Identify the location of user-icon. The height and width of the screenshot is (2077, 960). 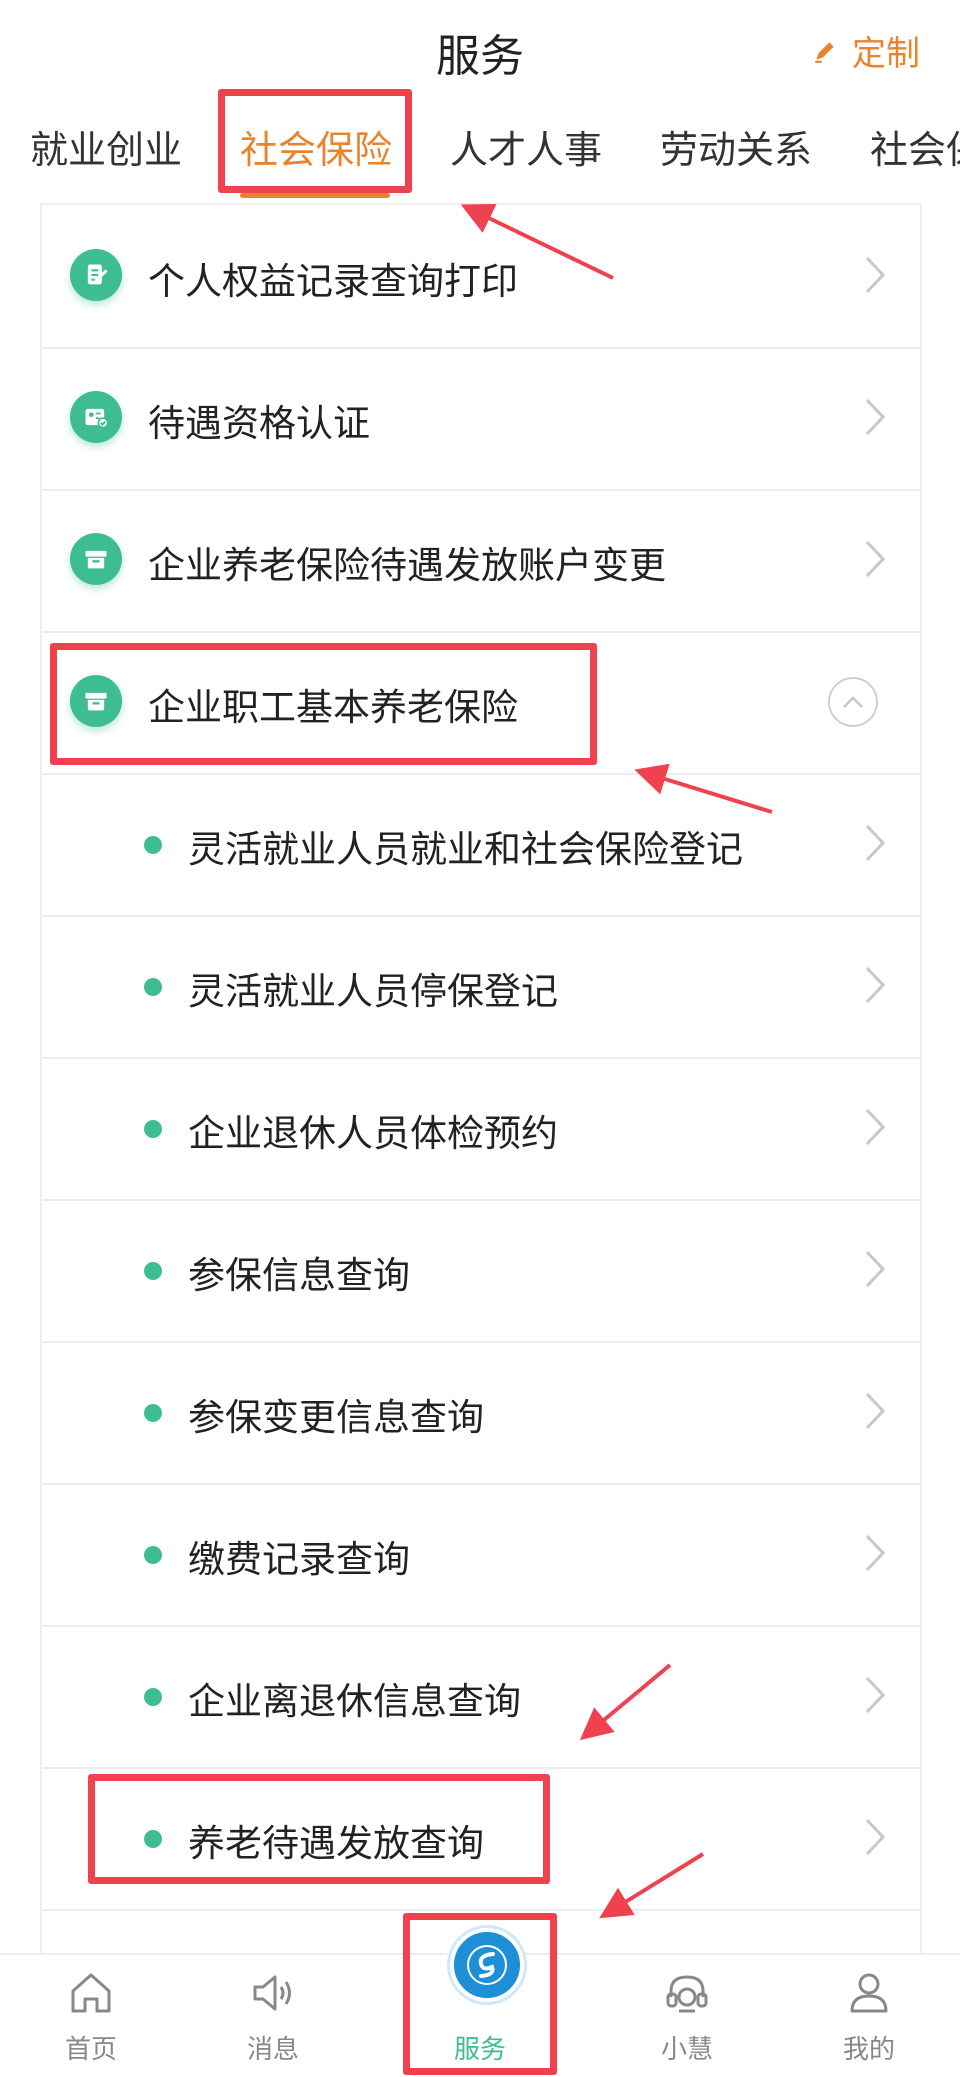
(869, 1993).